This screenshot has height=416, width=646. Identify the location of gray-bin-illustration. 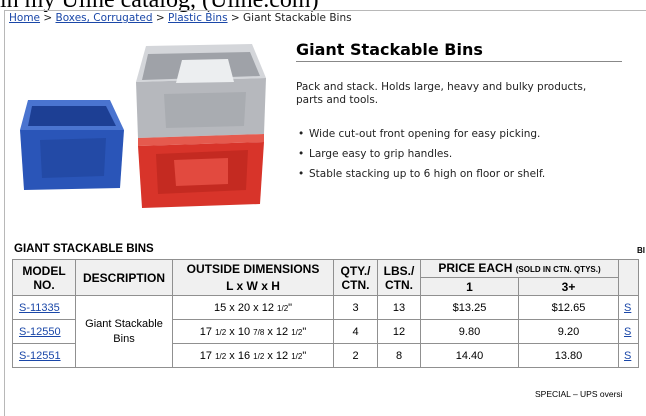
(201, 91).